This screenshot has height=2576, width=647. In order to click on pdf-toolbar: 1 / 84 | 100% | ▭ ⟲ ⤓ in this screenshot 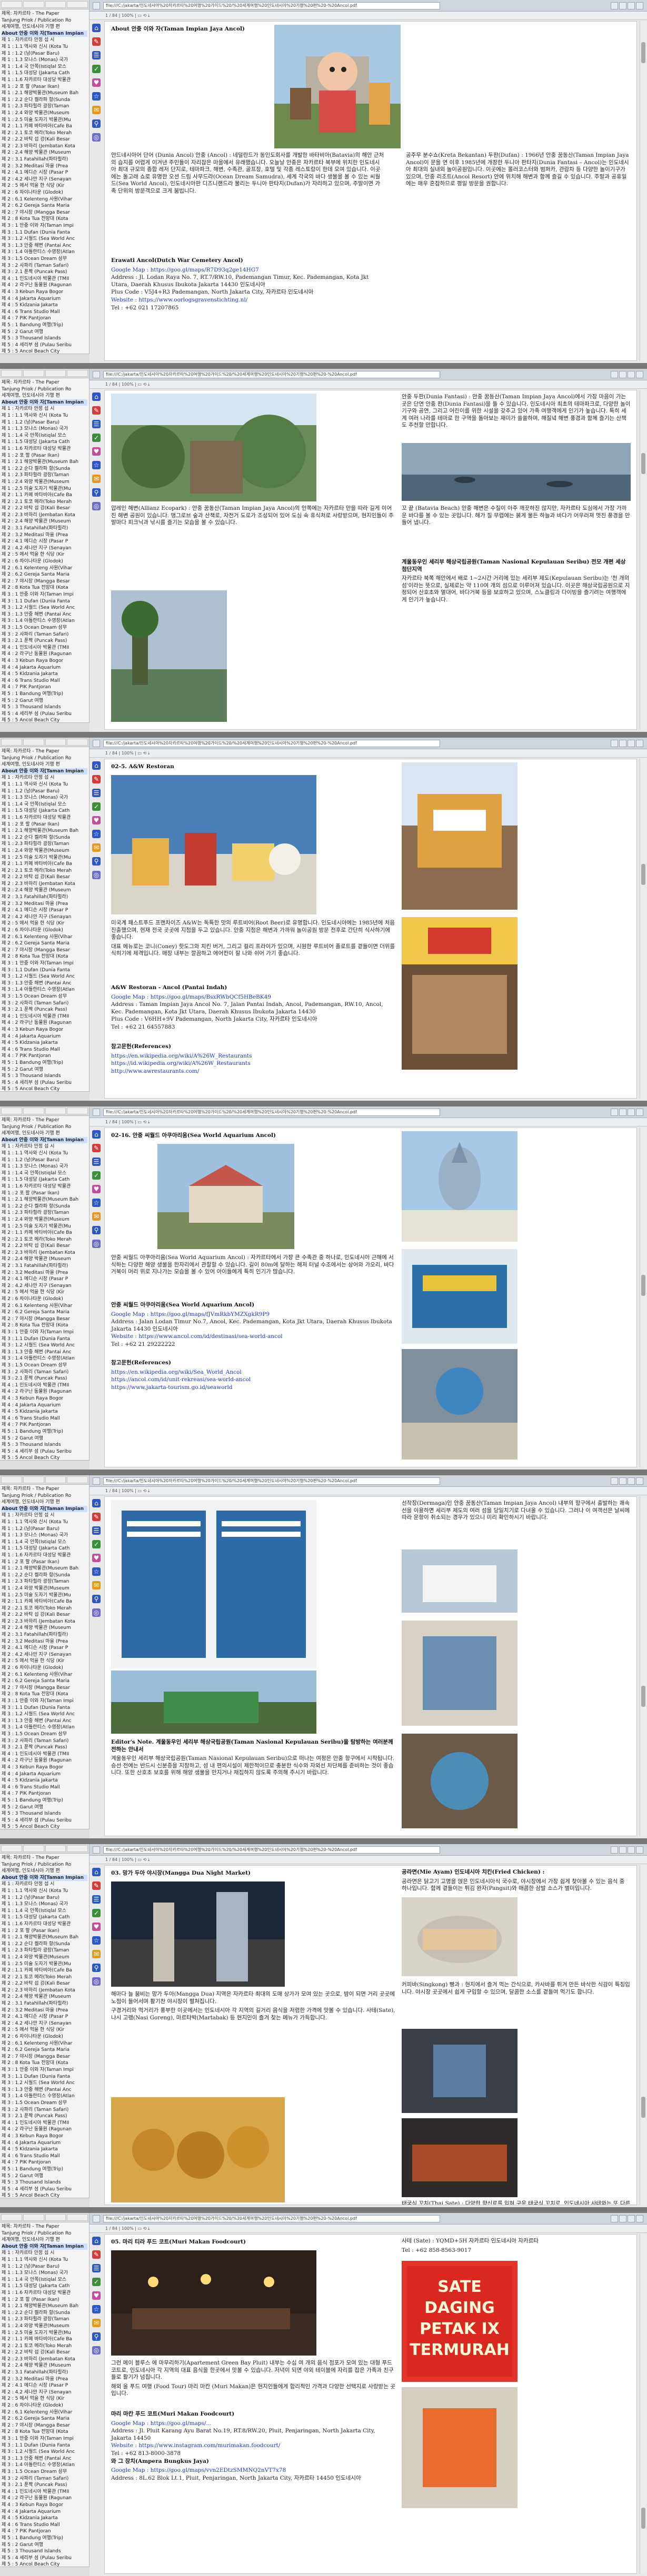, I will do `click(368, 1122)`.